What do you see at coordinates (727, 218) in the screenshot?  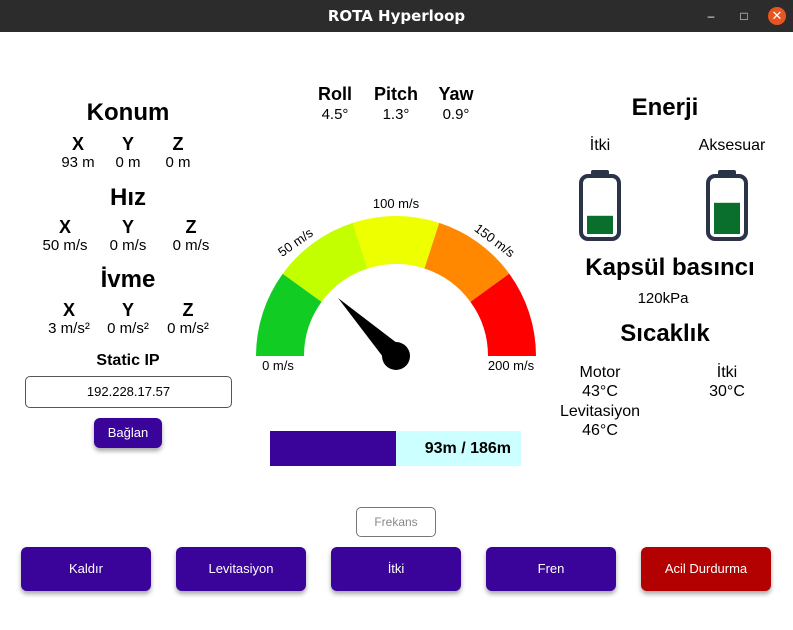 I see `battery-accessory-fill` at bounding box center [727, 218].